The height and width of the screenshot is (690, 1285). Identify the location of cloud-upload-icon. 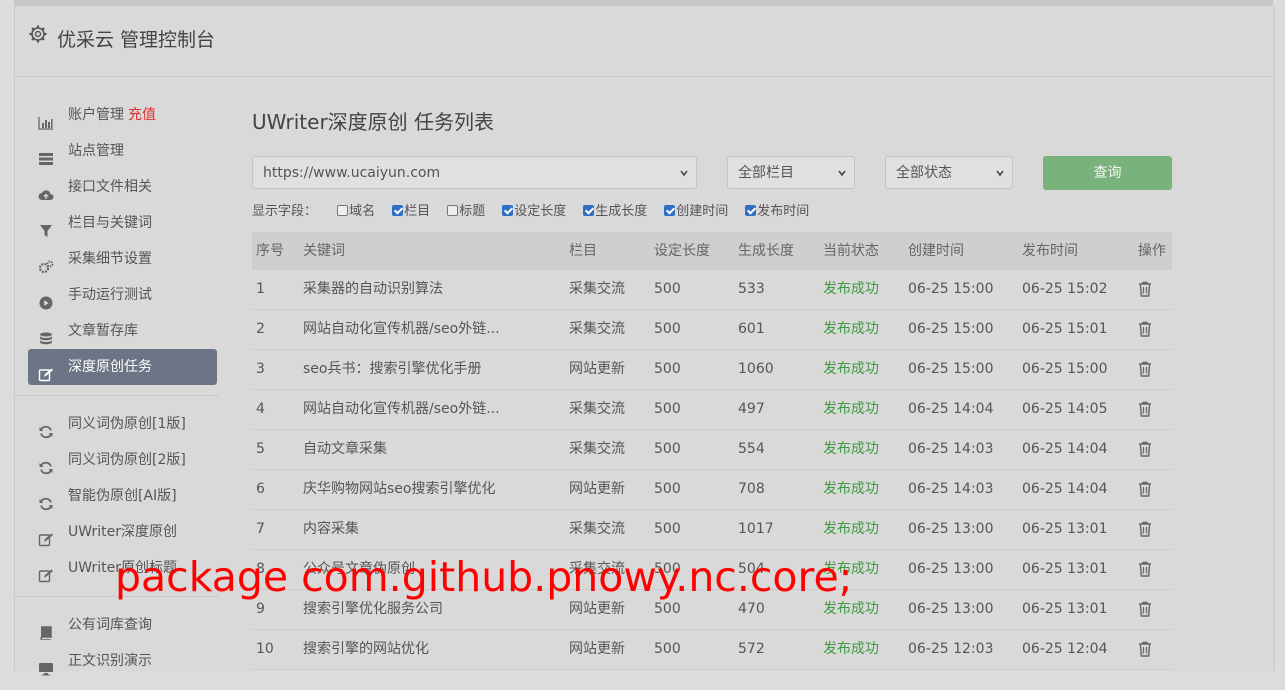
(46, 190).